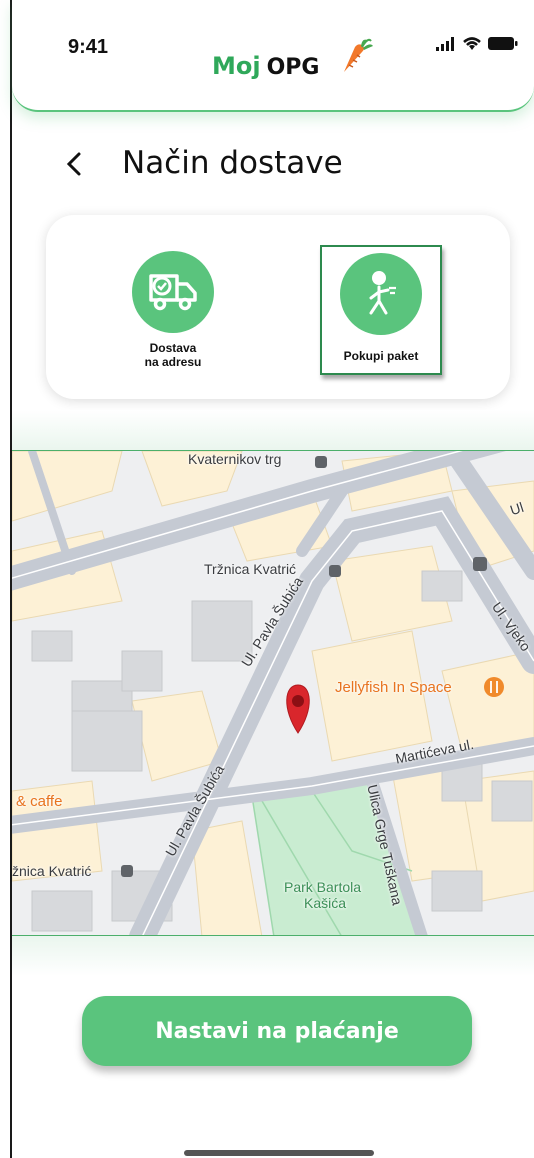  I want to click on map-label: Kvaternikov trg, so click(235, 459).